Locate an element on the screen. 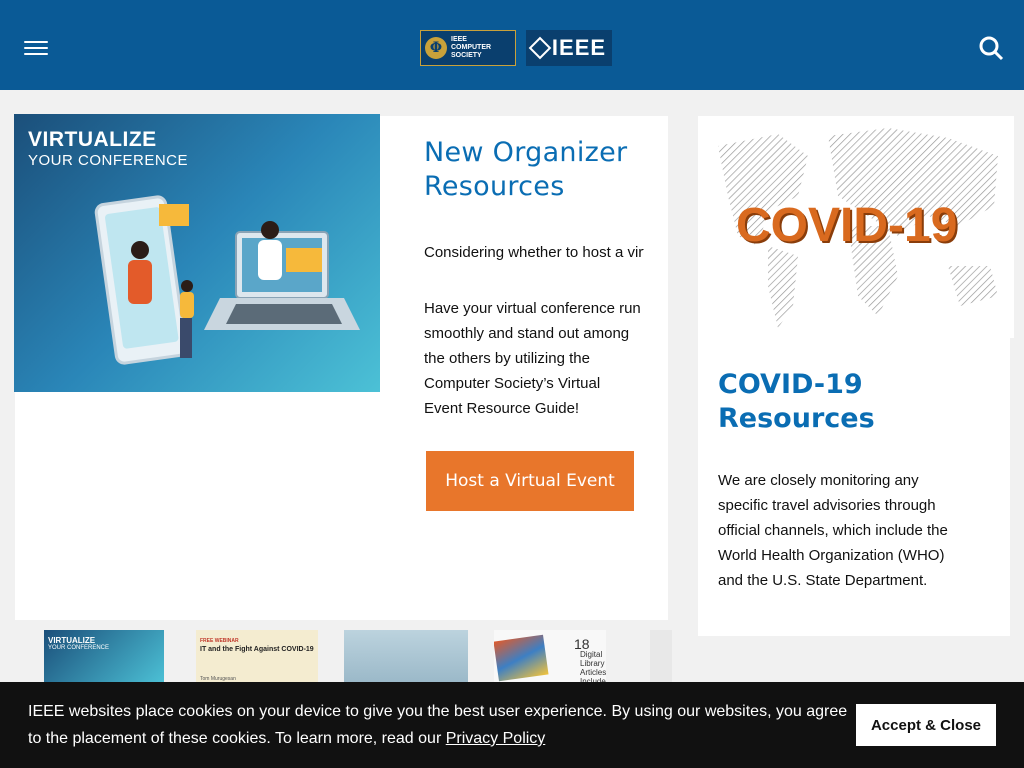 The image size is (1024, 768). webinar-title: IT and the Fight Against COVID-19 is located at coordinates (257, 649).